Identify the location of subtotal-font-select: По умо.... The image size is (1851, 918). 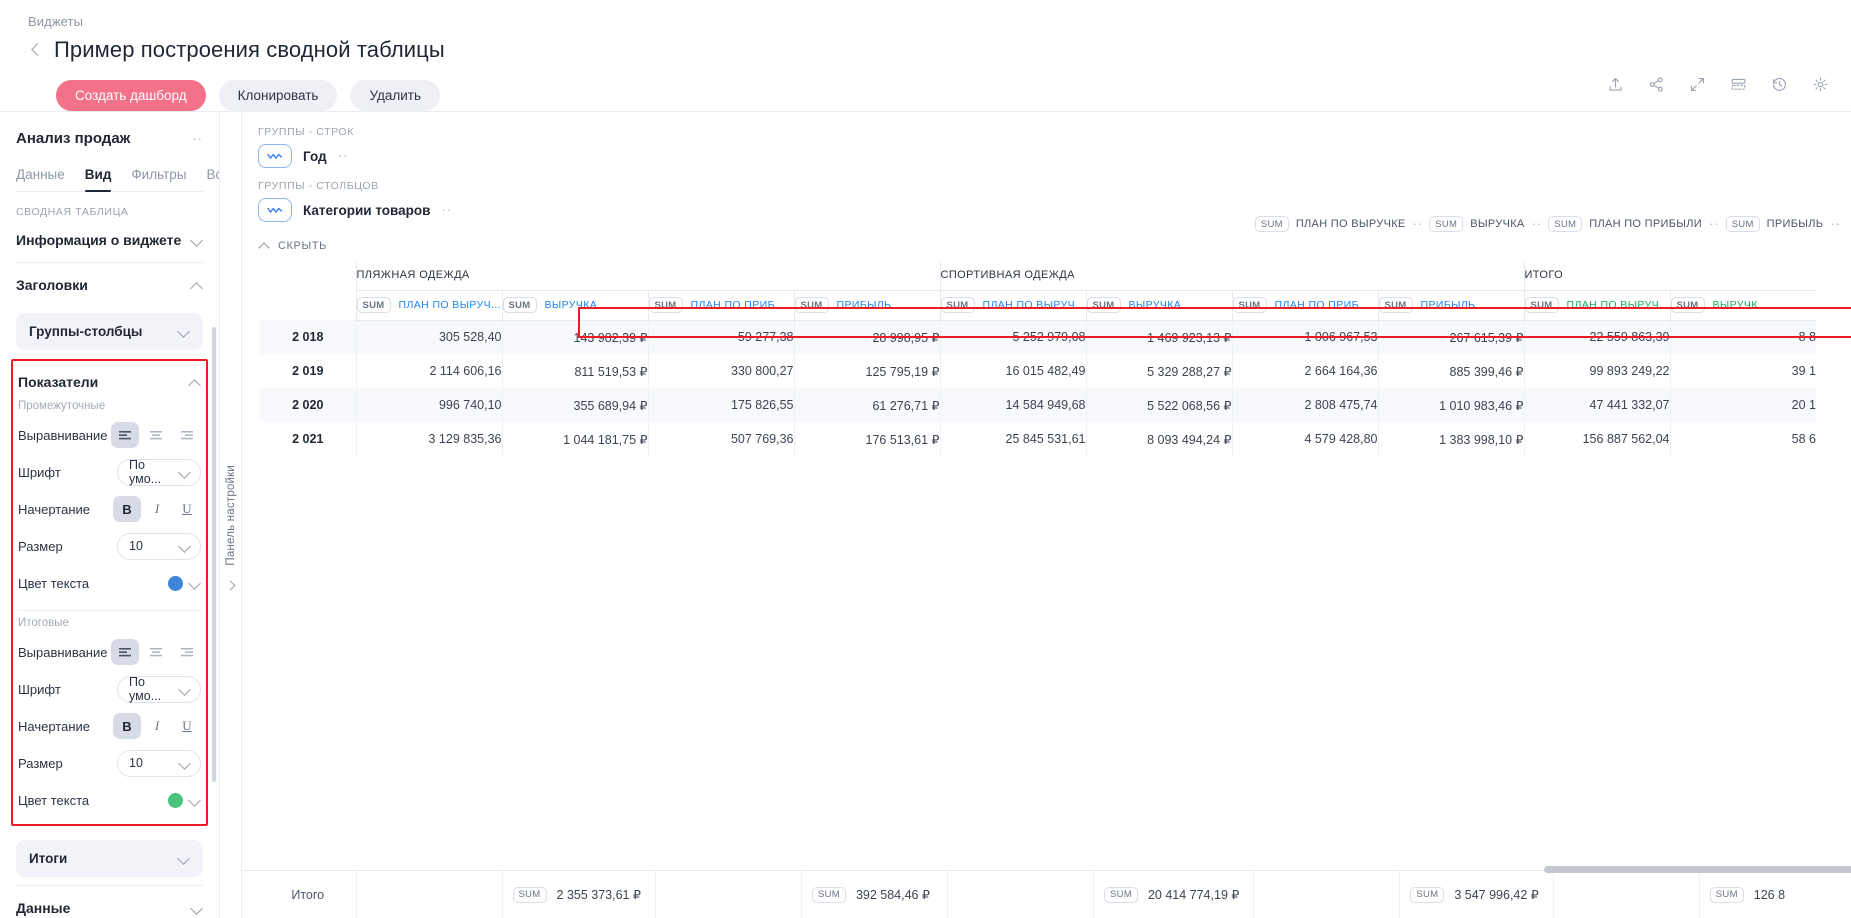
(159, 472).